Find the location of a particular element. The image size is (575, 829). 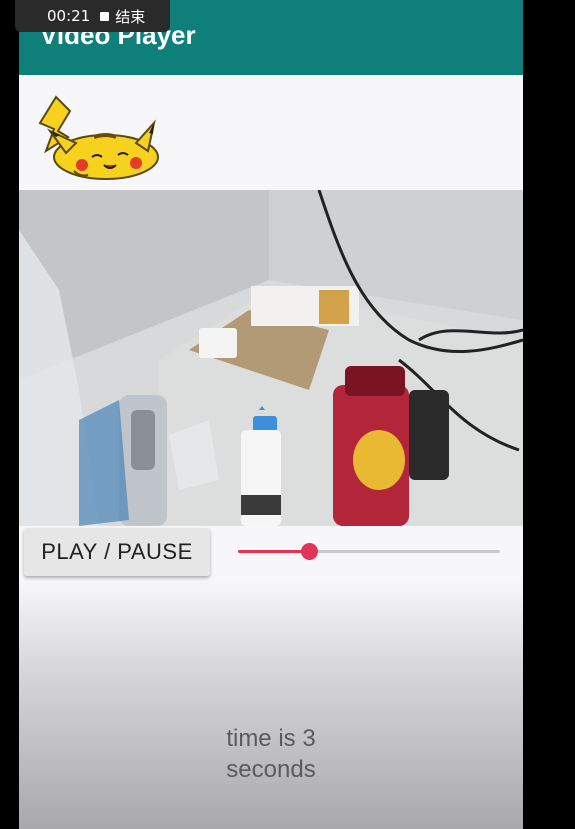

controls-bar: PLAY / PAUSE is located at coordinates (271, 553).